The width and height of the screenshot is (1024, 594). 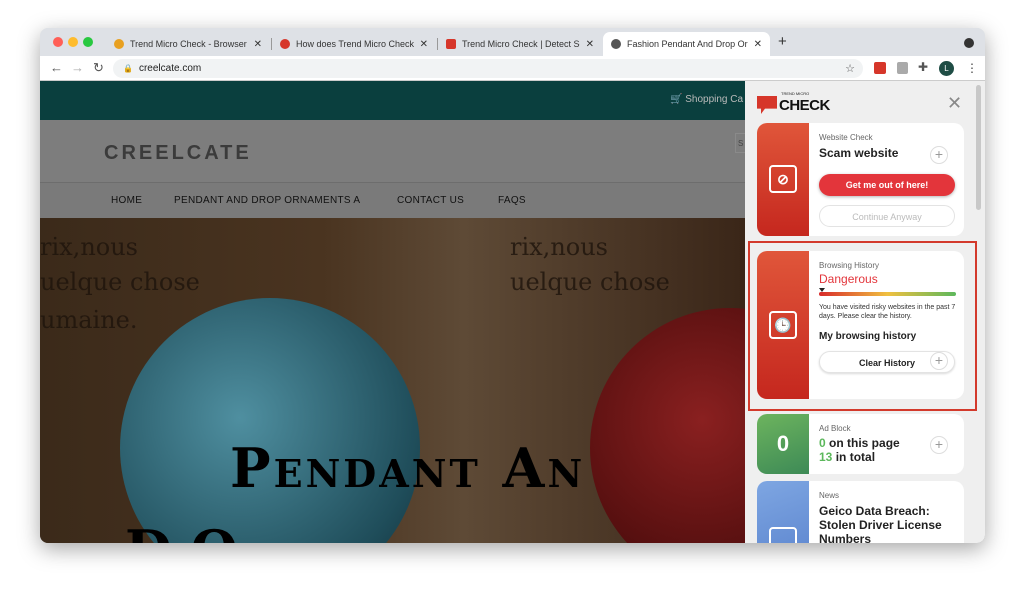 I want to click on minimize-window-button, so click(x=73, y=42).